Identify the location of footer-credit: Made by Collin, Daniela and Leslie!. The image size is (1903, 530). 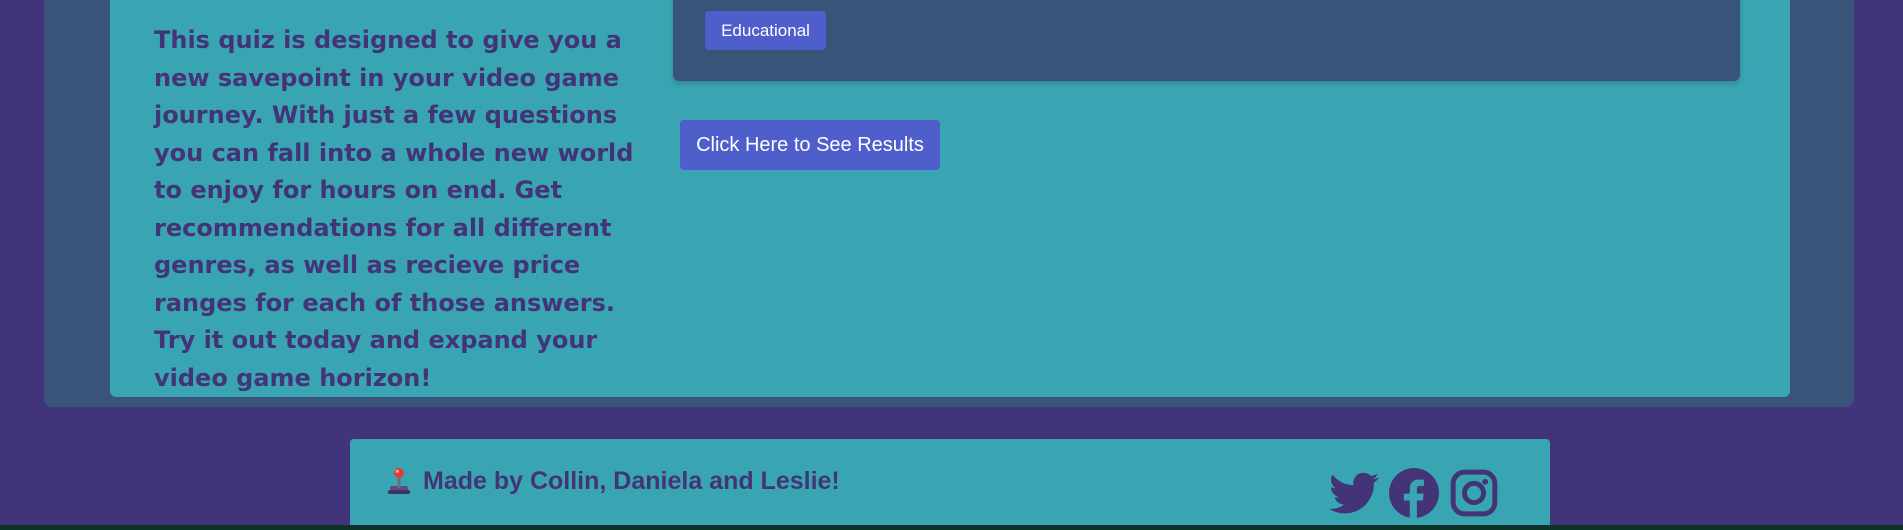
(612, 481).